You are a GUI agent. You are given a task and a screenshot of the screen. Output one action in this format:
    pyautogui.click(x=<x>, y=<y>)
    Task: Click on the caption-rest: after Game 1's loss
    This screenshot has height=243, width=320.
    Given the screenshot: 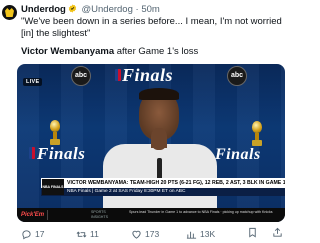 What is the action you would take?
    pyautogui.click(x=156, y=51)
    